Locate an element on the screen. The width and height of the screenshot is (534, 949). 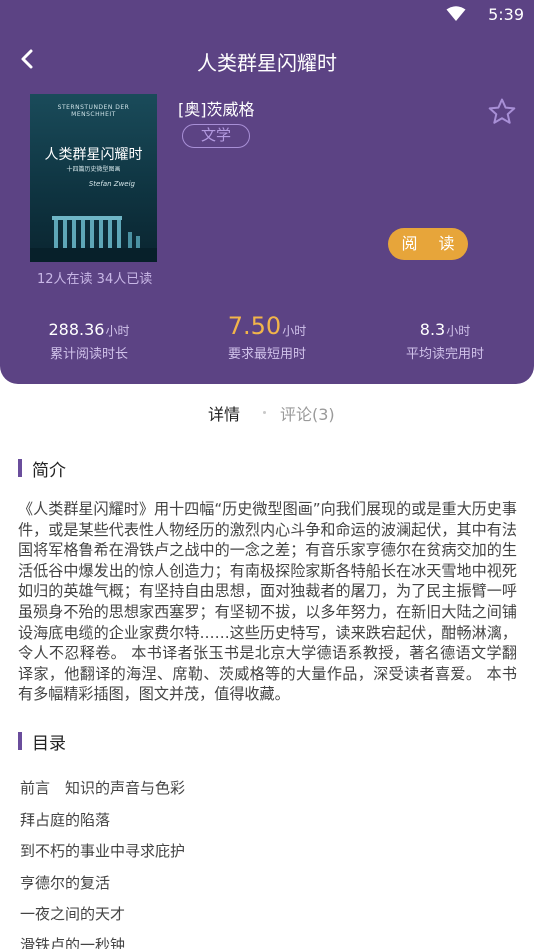
stat-min-required-time: 7.50 小时 要求最短用时 is located at coordinates (267, 337).